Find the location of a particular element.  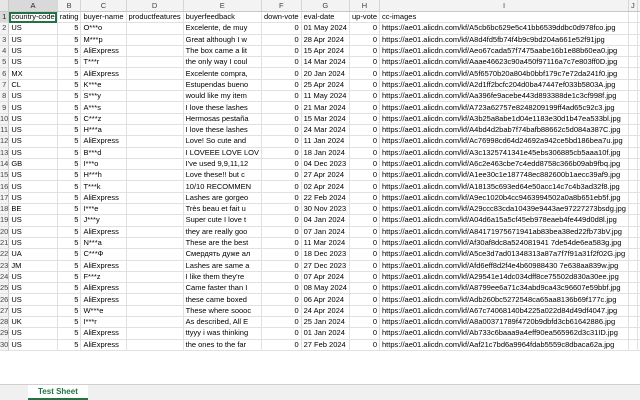

row-header: 26 is located at coordinates (5, 299).